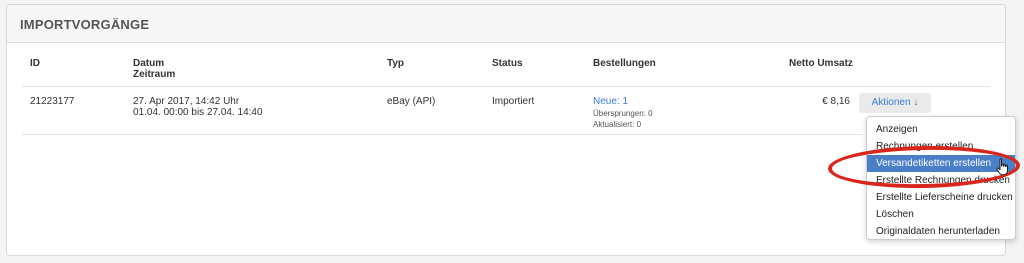 The width and height of the screenshot is (1024, 263). Describe the element at coordinates (941, 214) in the screenshot. I see `menu-item-loeschen: Löschen` at that location.